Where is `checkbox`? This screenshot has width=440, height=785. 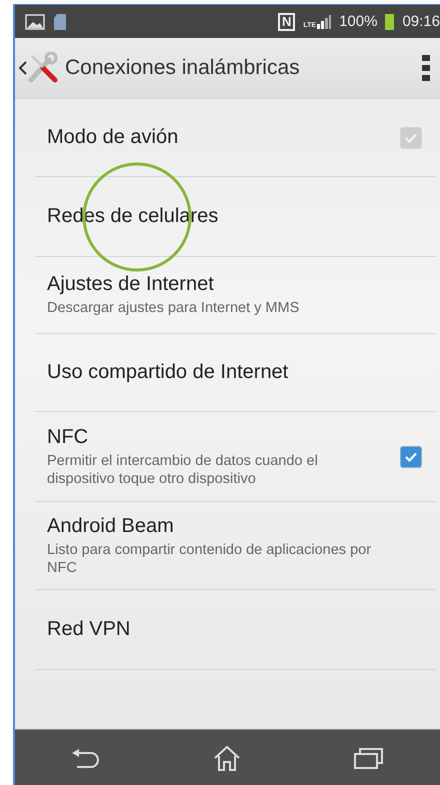
checkbox is located at coordinates (411, 457).